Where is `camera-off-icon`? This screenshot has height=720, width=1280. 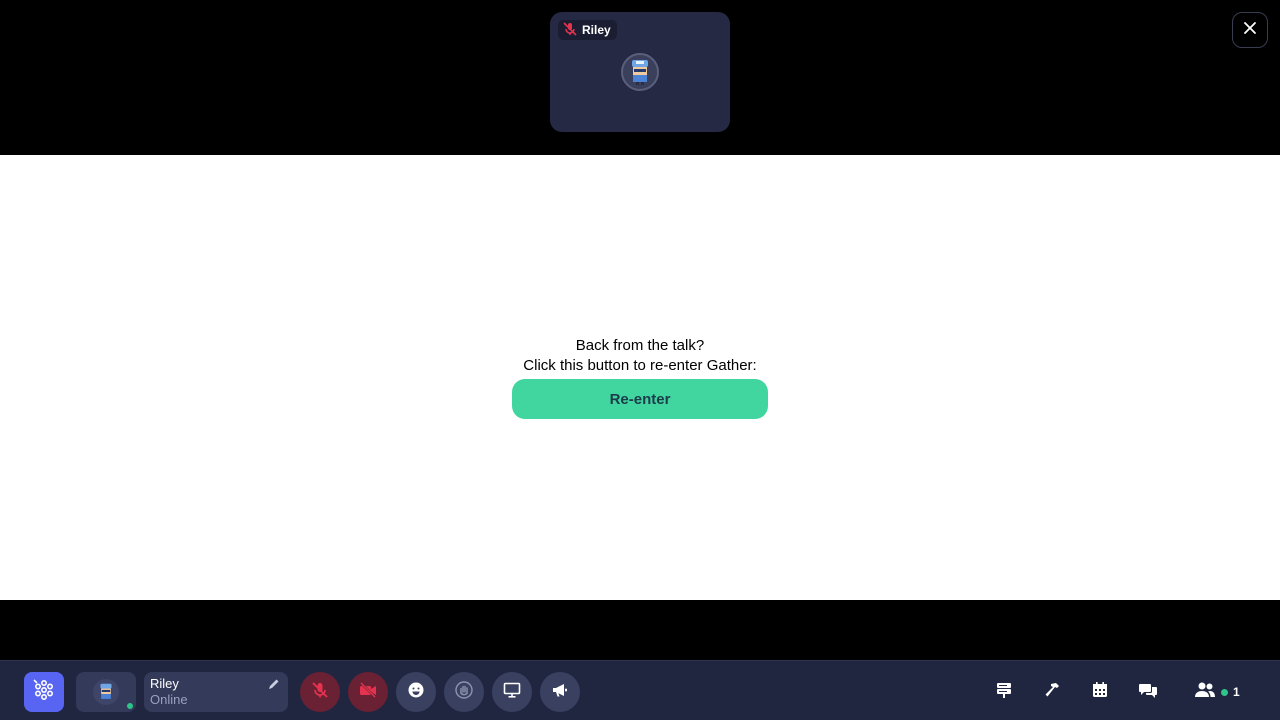
camera-off-icon is located at coordinates (368, 692).